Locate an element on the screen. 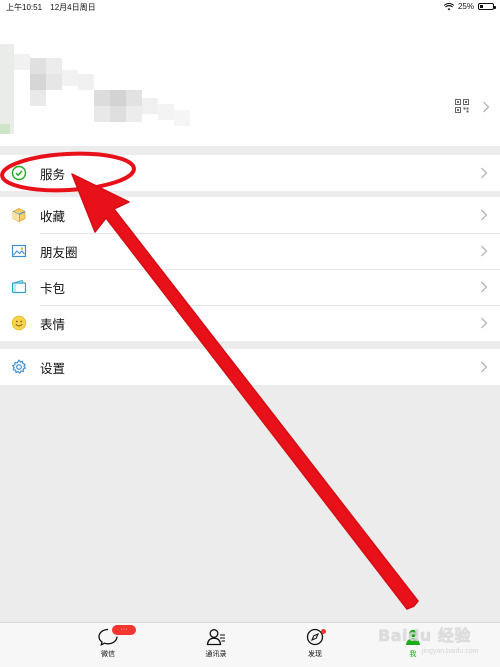 Image resolution: width=500 pixels, height=667 pixels. tab-label-discover: 发现 is located at coordinates (315, 654).